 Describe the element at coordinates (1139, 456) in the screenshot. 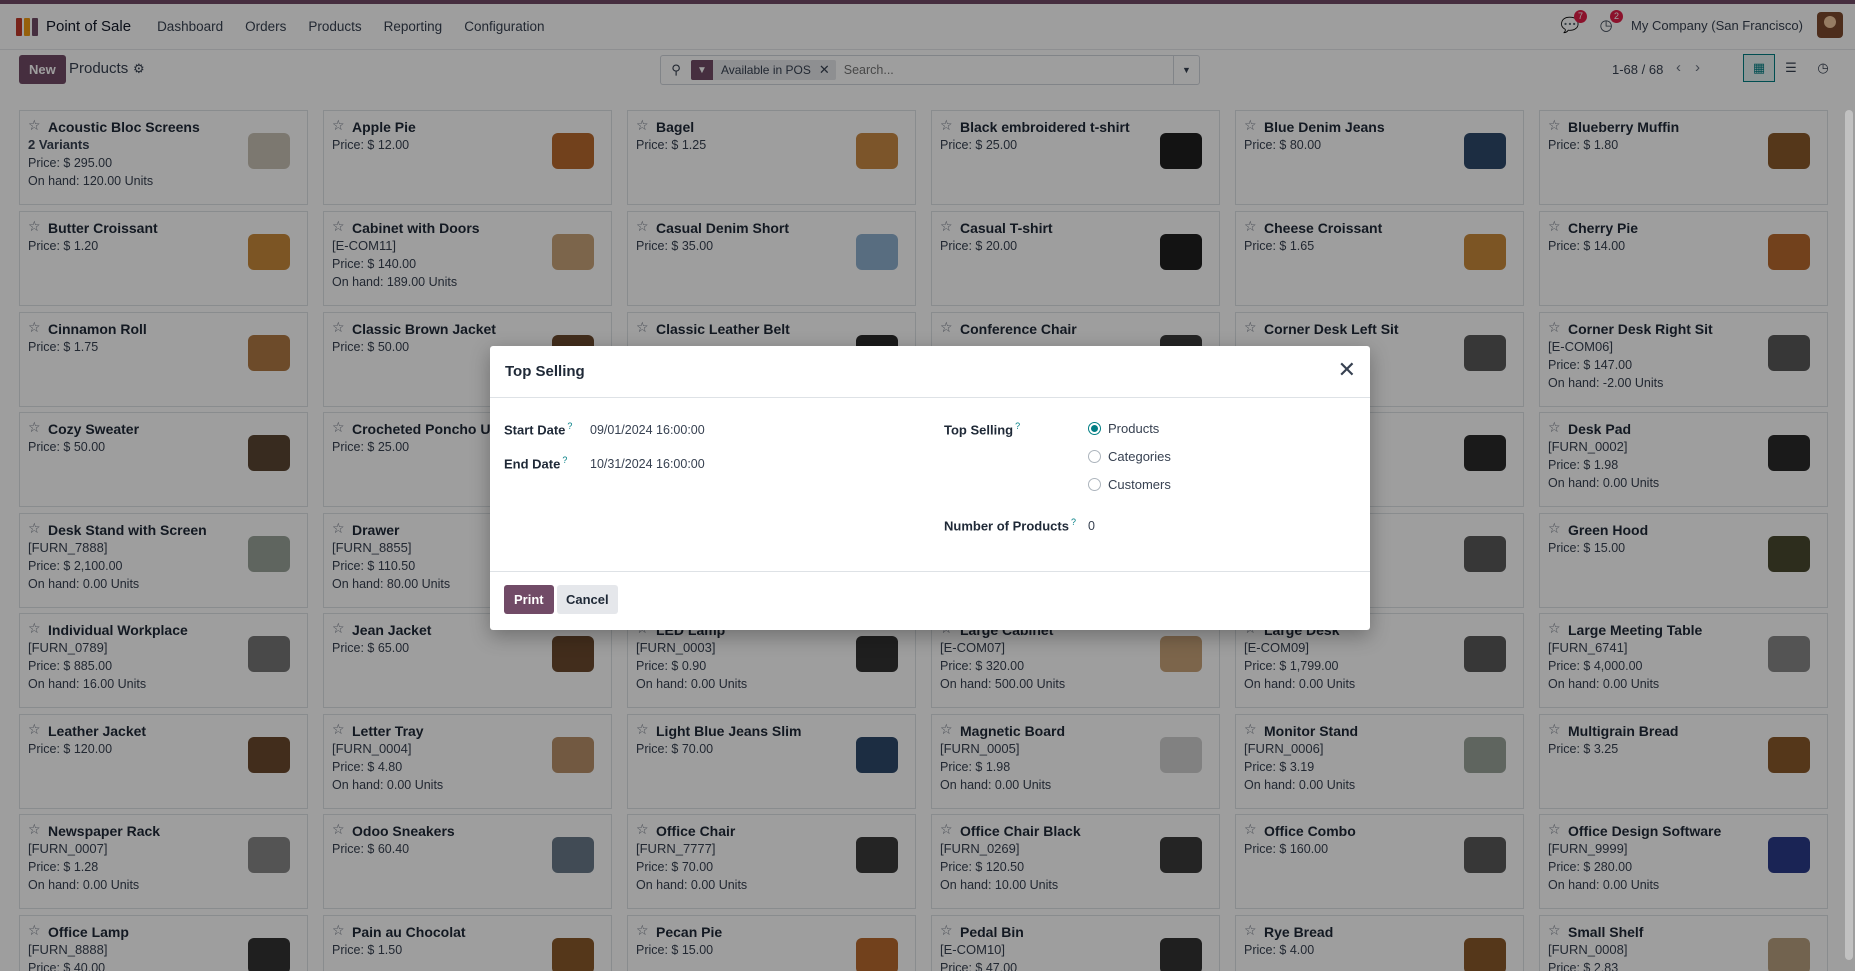

I see `radio-categories-label: Categories` at that location.